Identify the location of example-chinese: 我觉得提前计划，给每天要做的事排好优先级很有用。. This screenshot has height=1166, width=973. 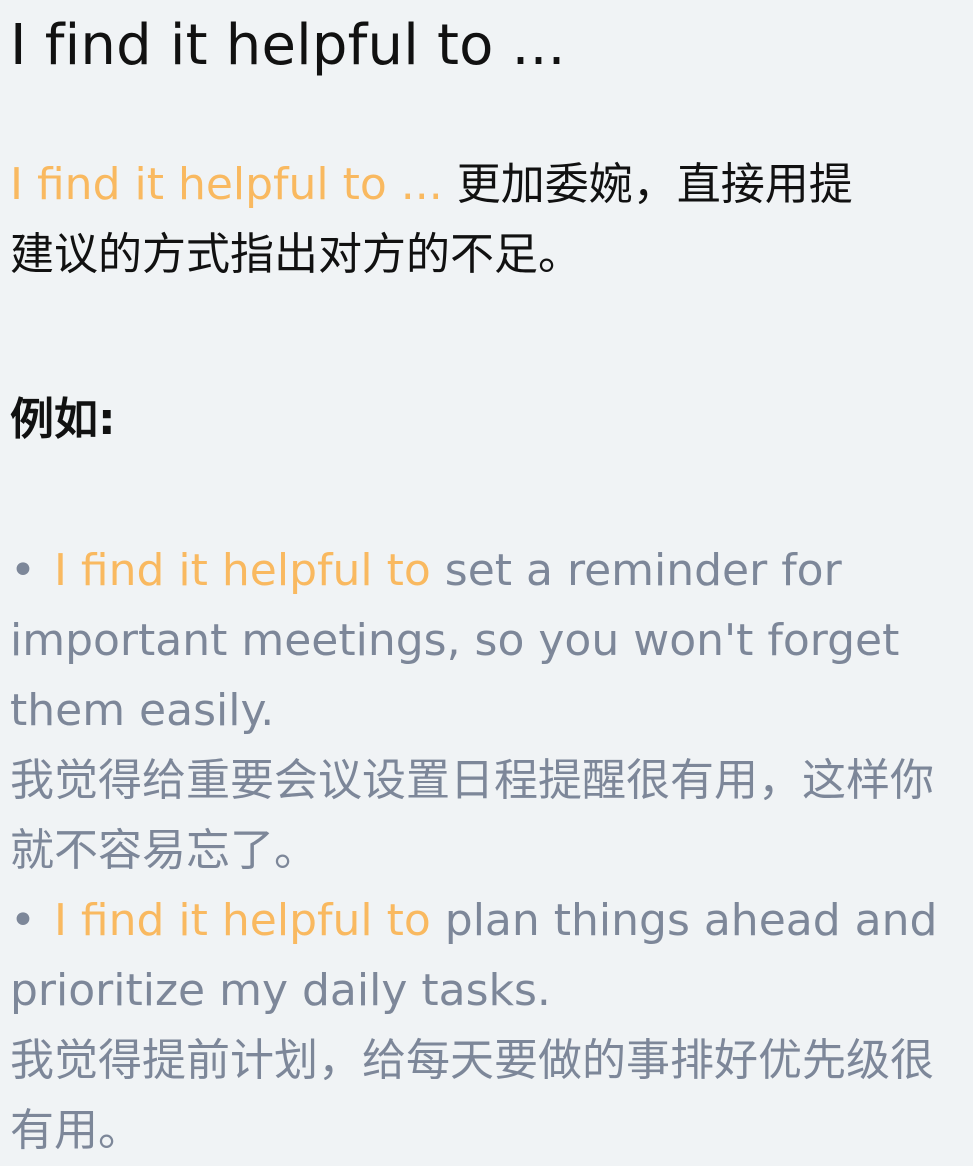
(472, 1095).